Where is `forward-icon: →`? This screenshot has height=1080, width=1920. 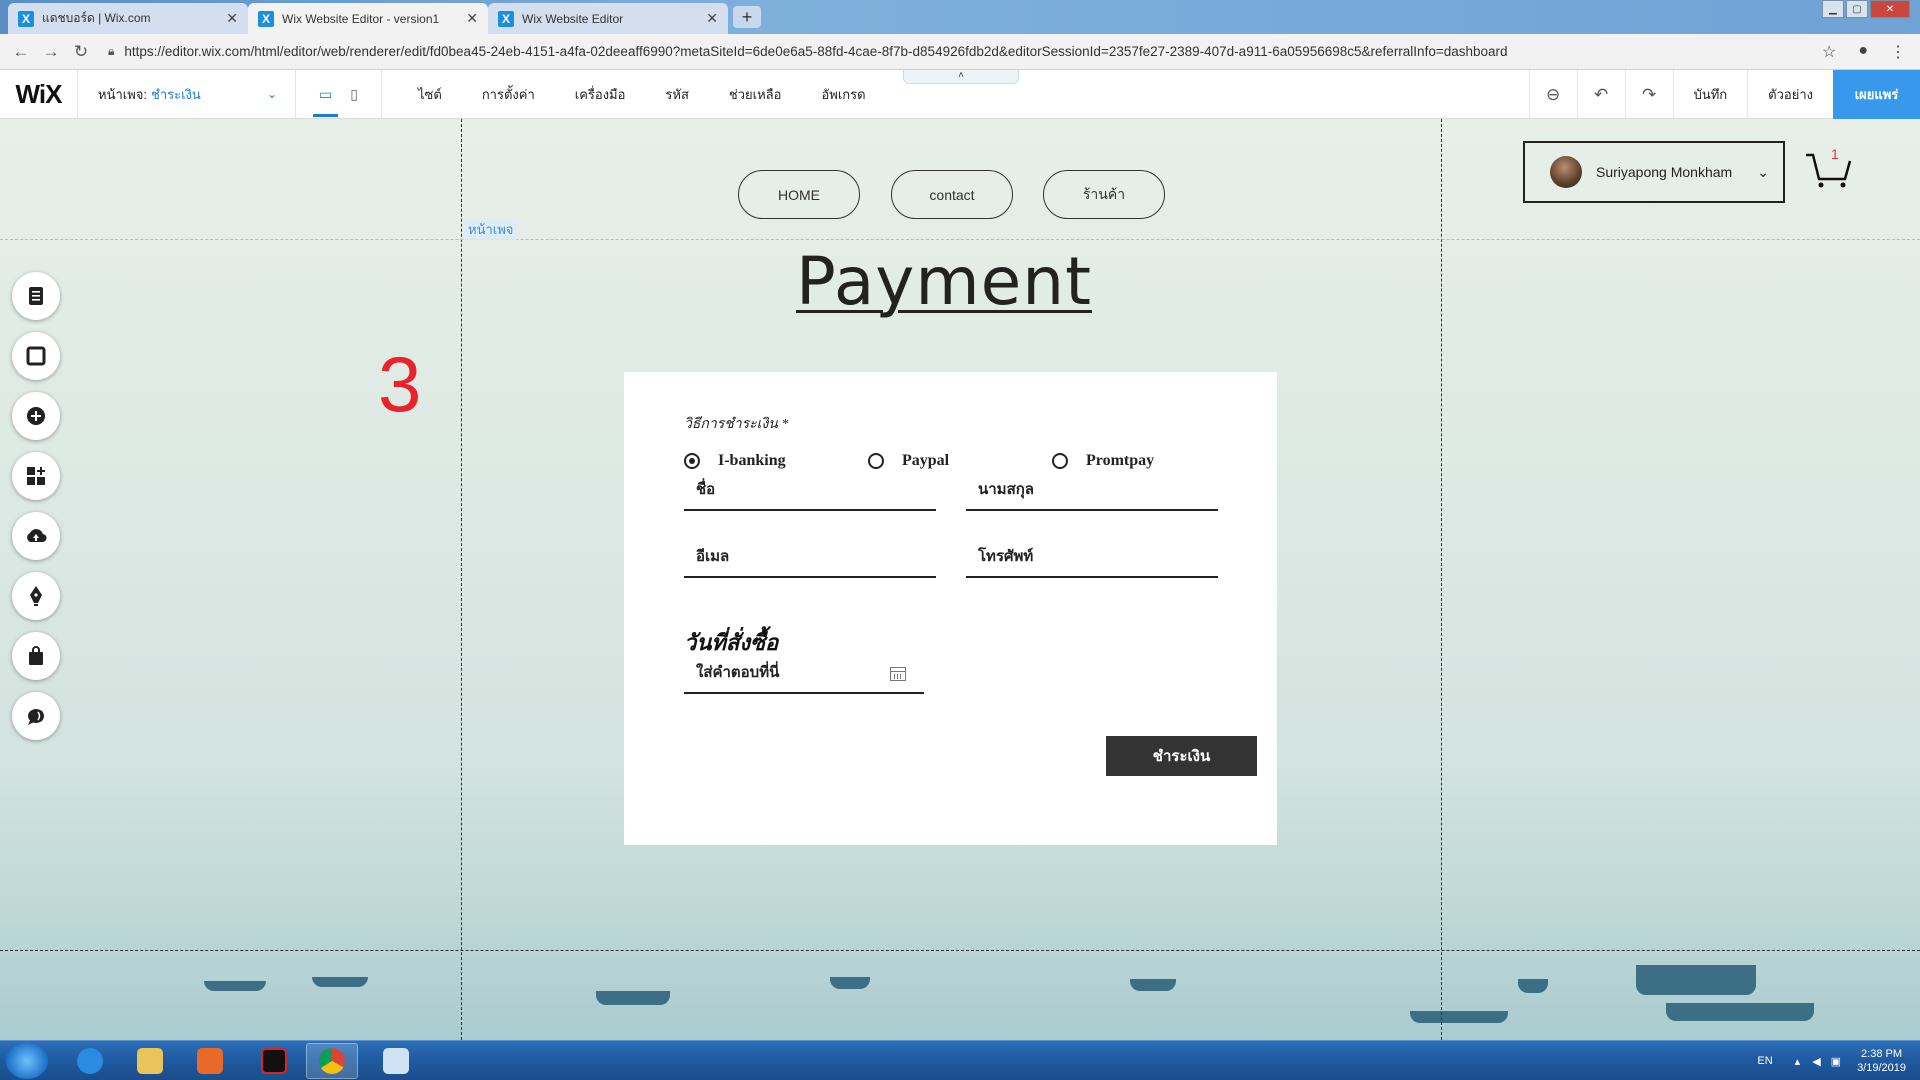
forward-icon: → is located at coordinates (51, 52).